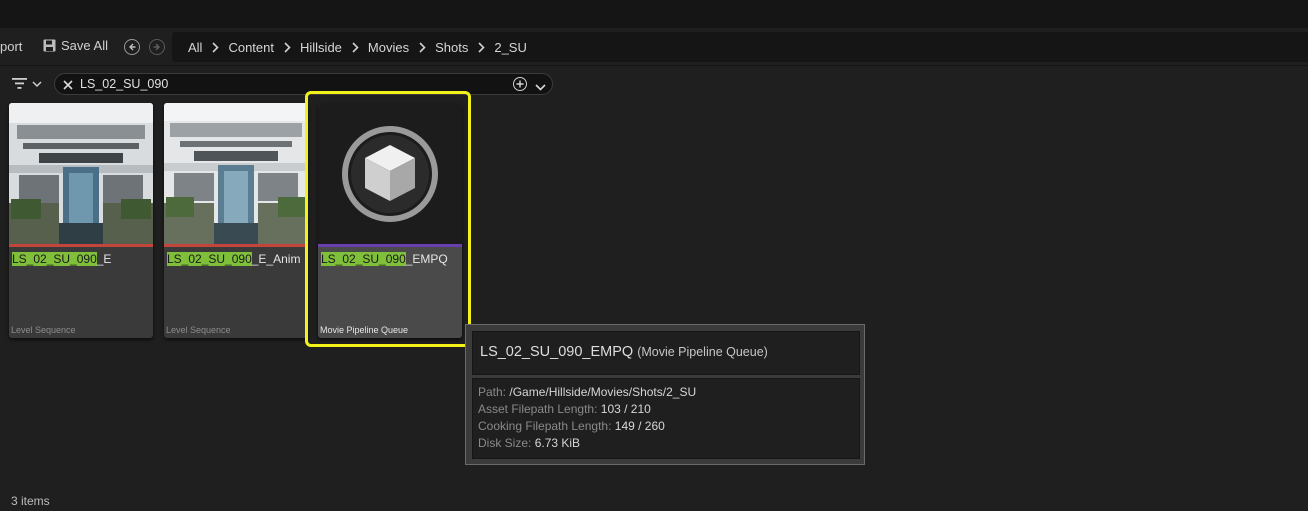 The height and width of the screenshot is (511, 1308). Describe the element at coordinates (451, 47) in the screenshot. I see `breadcrumb-shots: Shots` at that location.